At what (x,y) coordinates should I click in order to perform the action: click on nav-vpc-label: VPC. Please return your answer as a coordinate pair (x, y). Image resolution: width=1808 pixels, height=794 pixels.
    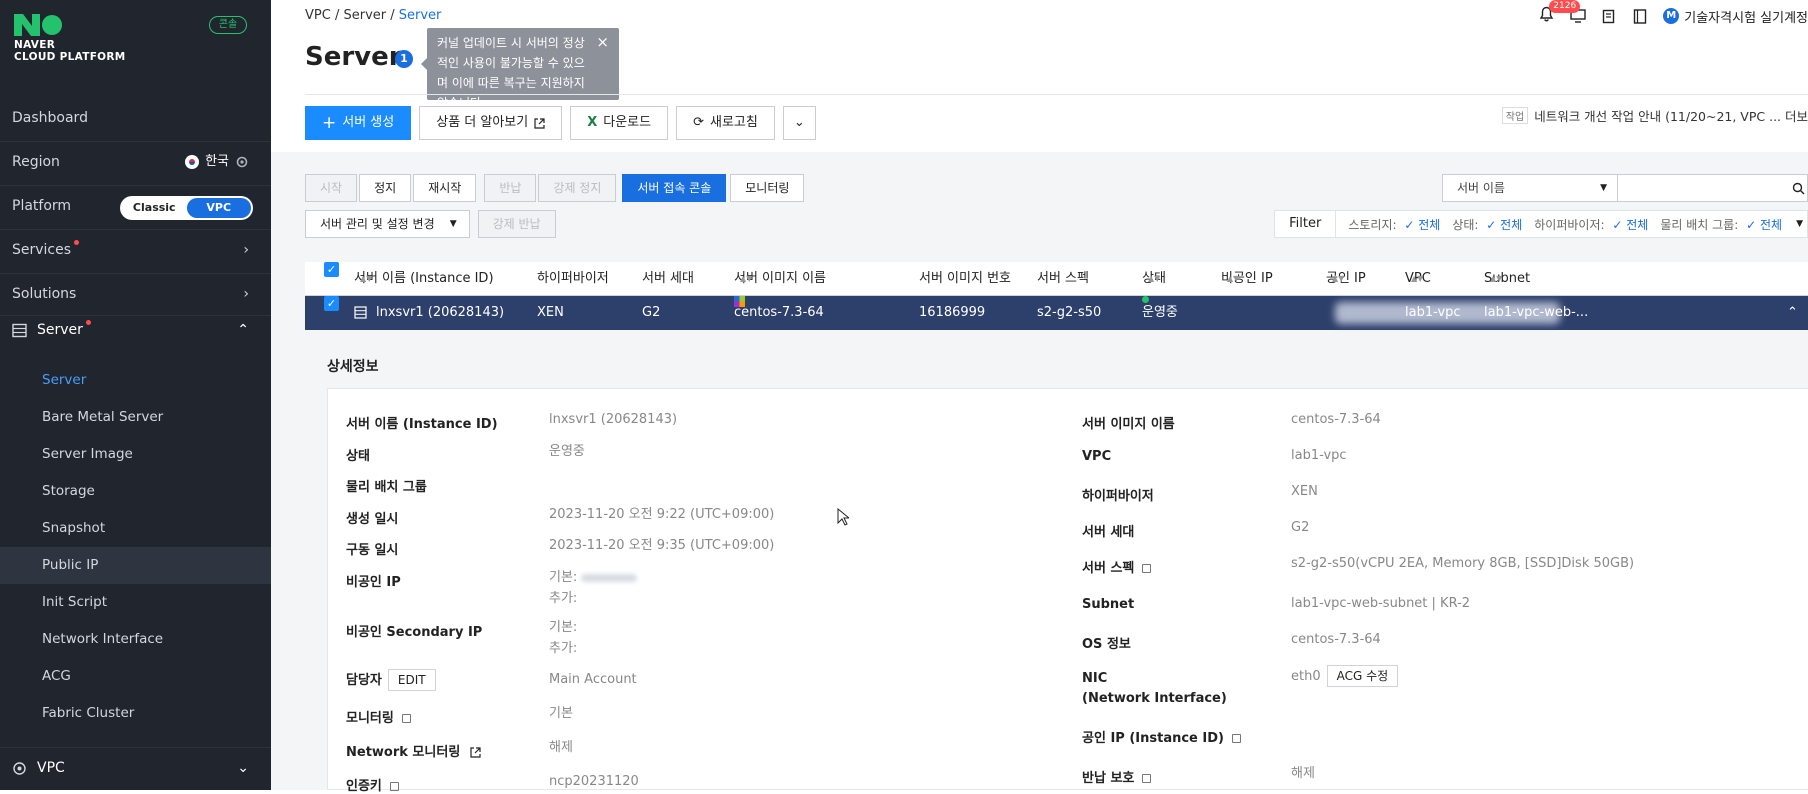
    Looking at the image, I should click on (51, 768).